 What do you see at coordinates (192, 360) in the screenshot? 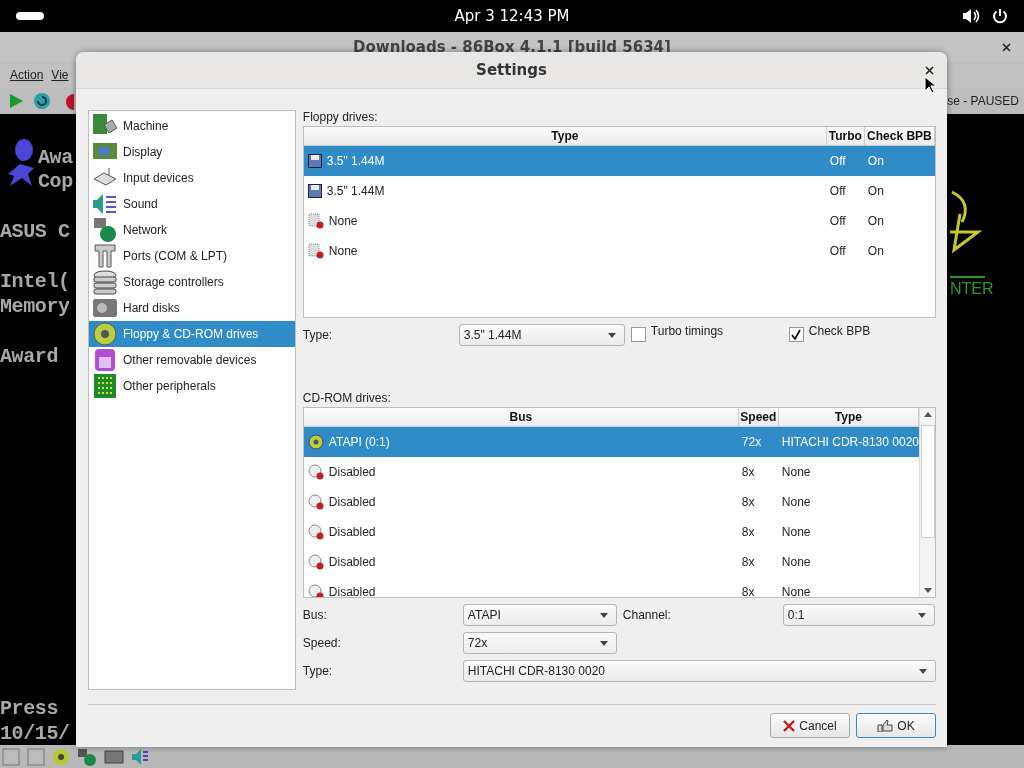
I see `category-item: Other removable devices` at bounding box center [192, 360].